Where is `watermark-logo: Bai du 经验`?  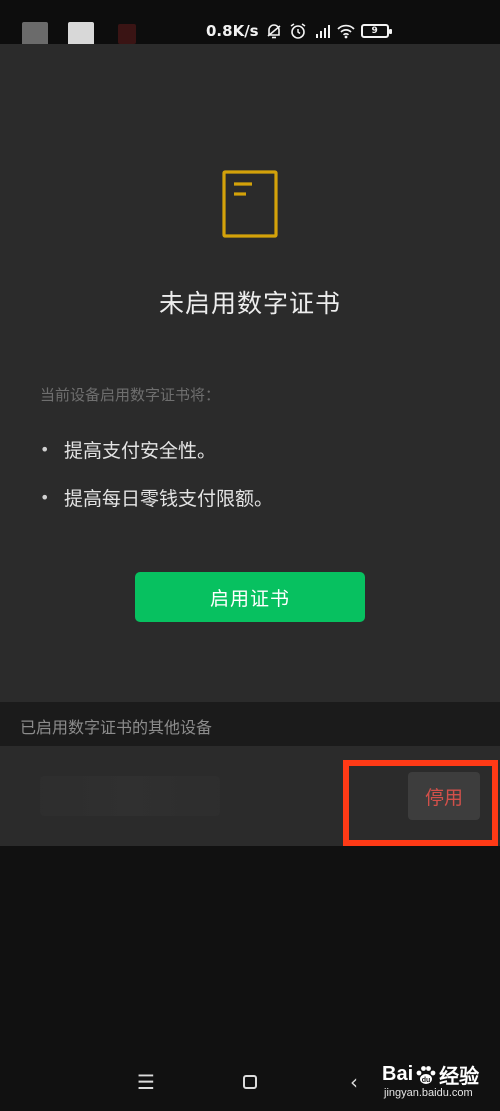
watermark-logo: Bai du 经验 is located at coordinates (430, 1074).